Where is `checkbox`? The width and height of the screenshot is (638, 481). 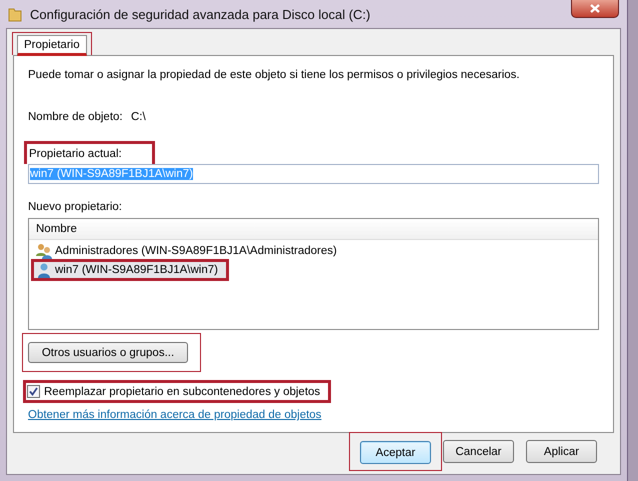
checkbox is located at coordinates (33, 391).